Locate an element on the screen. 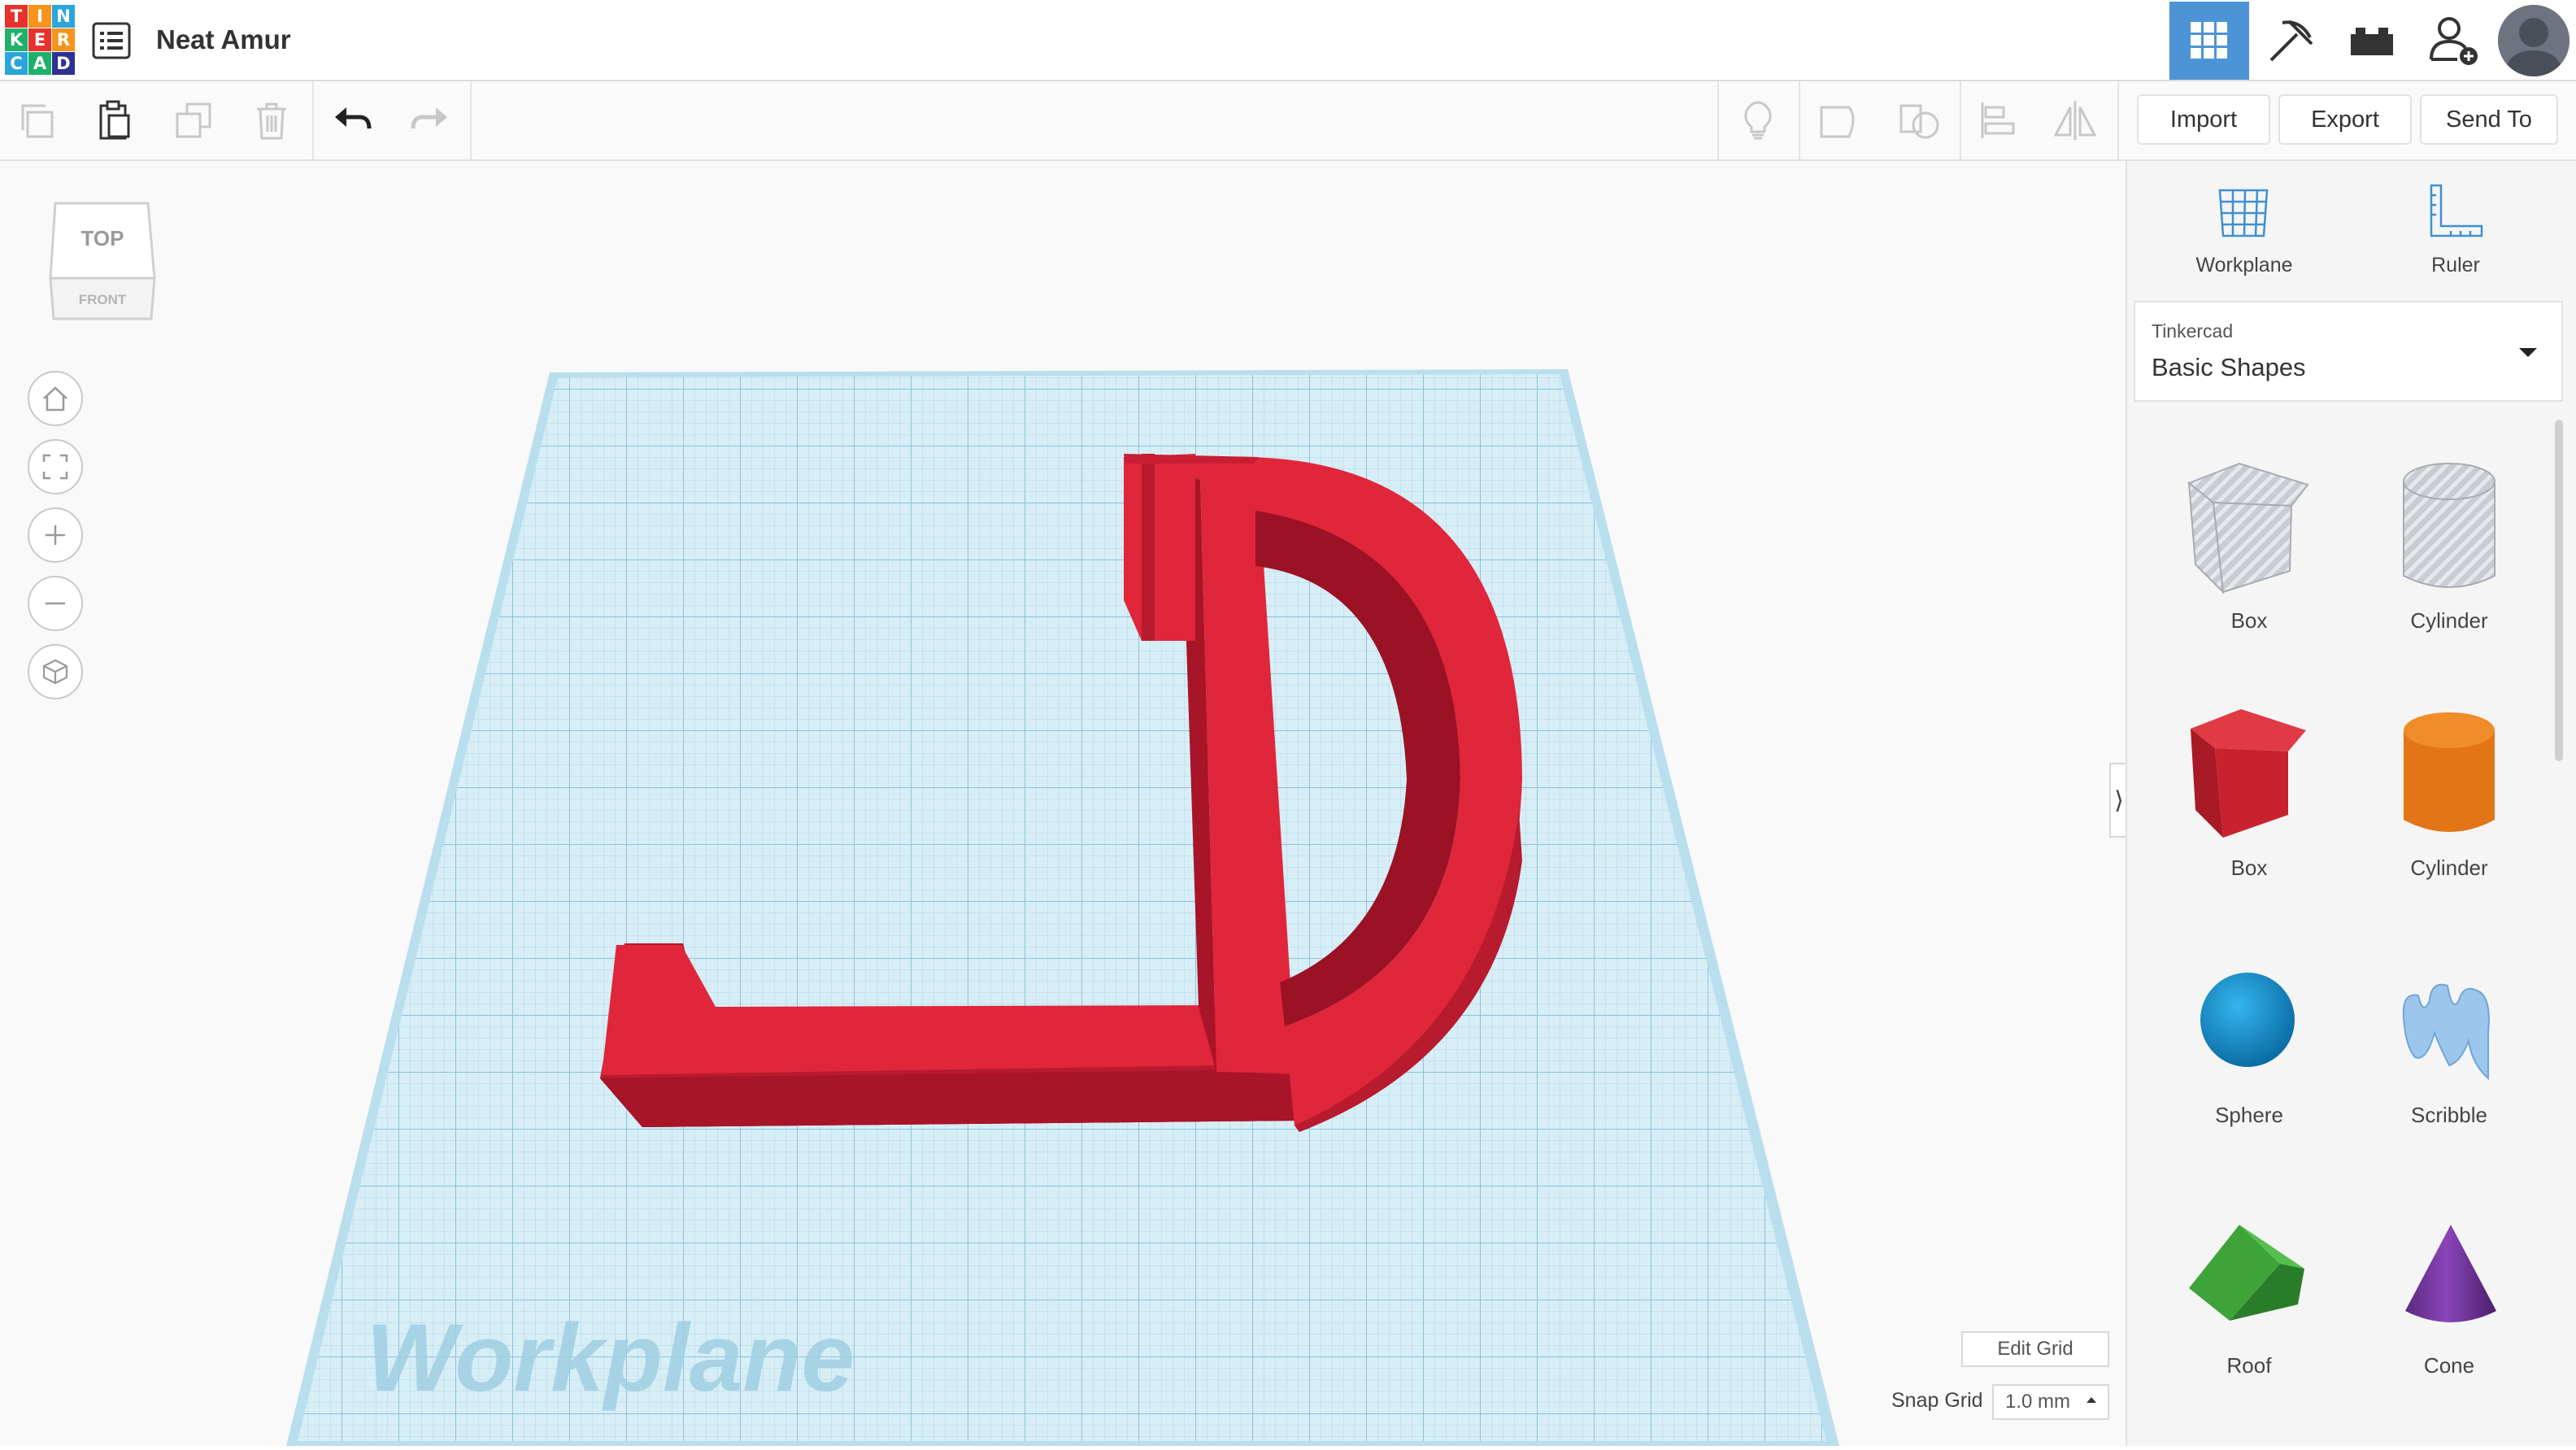 This screenshot has height=1450, width=2576. cylinder-icon is located at coordinates (2449, 772).